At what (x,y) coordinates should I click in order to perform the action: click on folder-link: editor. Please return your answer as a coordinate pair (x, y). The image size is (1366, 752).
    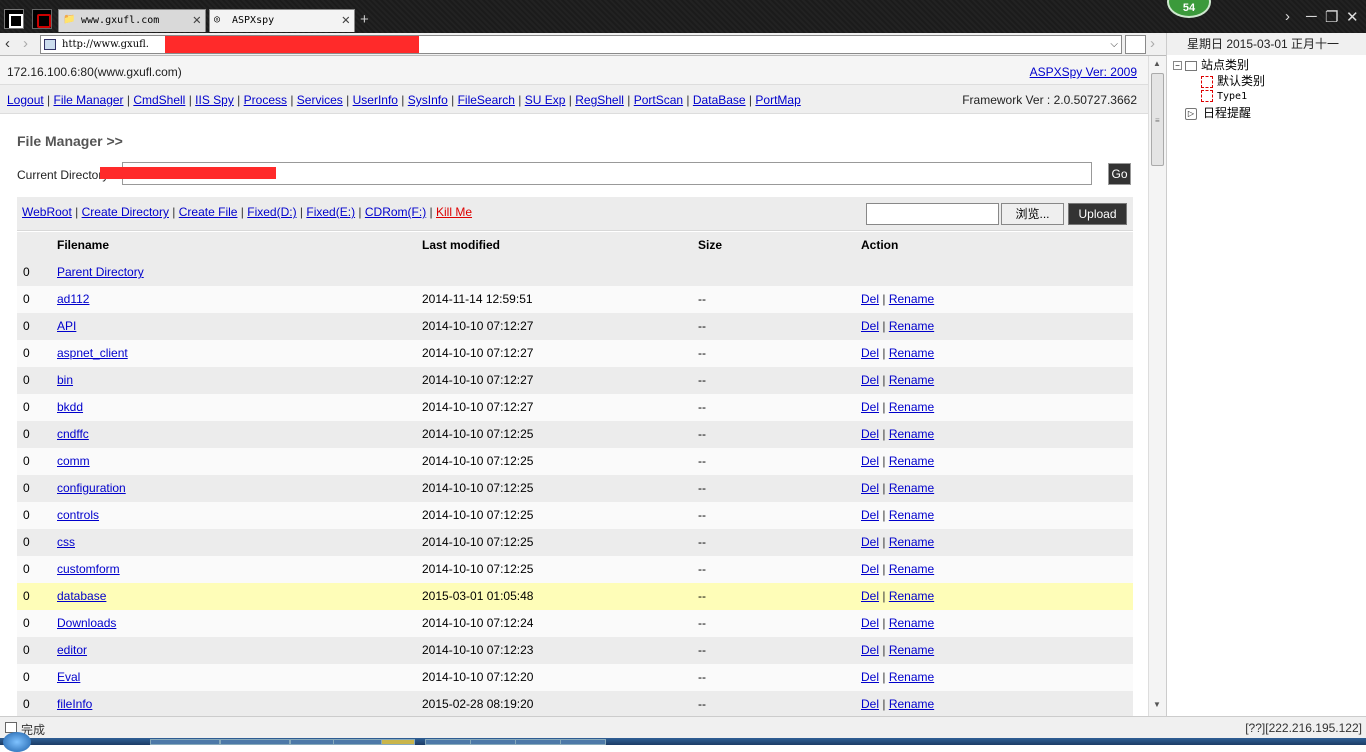
    Looking at the image, I should click on (72, 650).